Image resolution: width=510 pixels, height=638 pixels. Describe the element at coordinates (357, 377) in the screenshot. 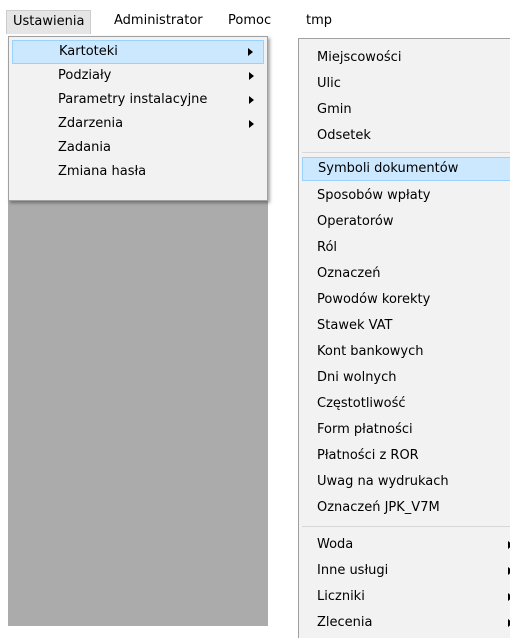

I see `menu-item-label: Dni wolnych` at that location.